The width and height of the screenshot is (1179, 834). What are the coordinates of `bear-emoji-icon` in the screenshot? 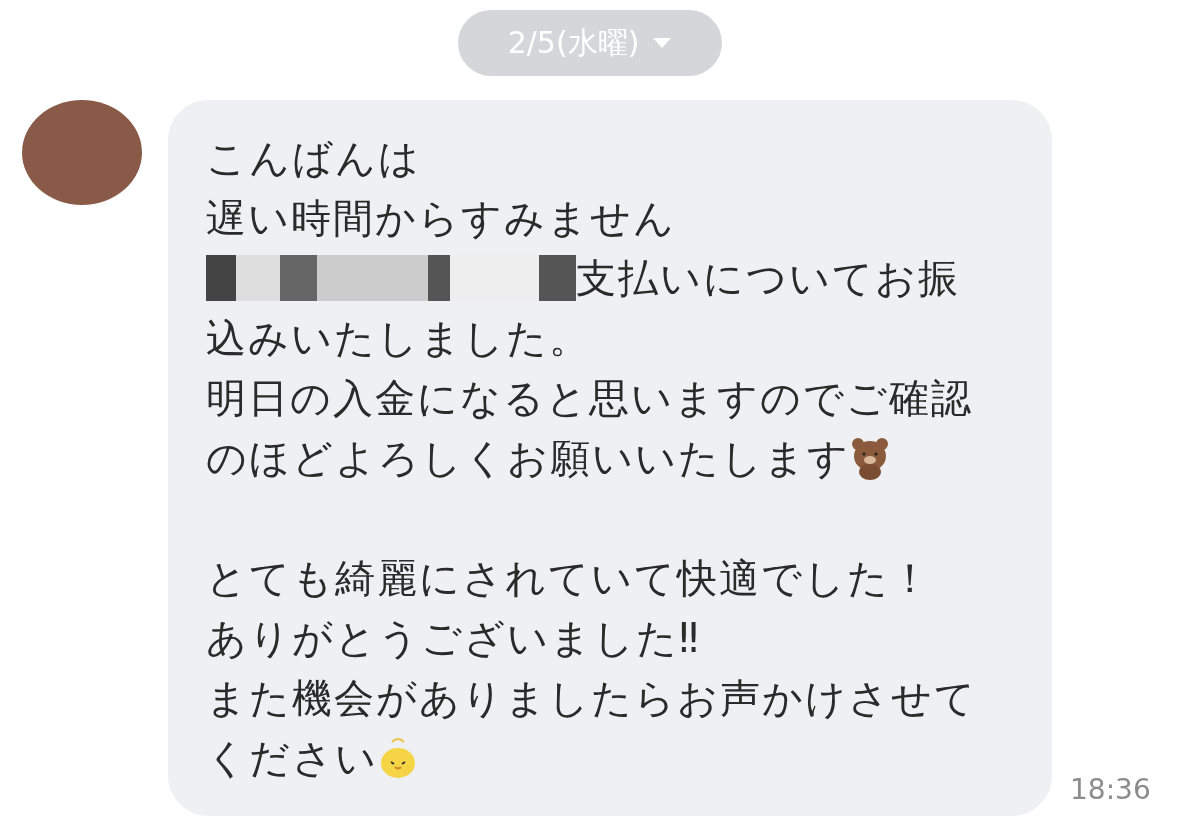 It's located at (870, 458).